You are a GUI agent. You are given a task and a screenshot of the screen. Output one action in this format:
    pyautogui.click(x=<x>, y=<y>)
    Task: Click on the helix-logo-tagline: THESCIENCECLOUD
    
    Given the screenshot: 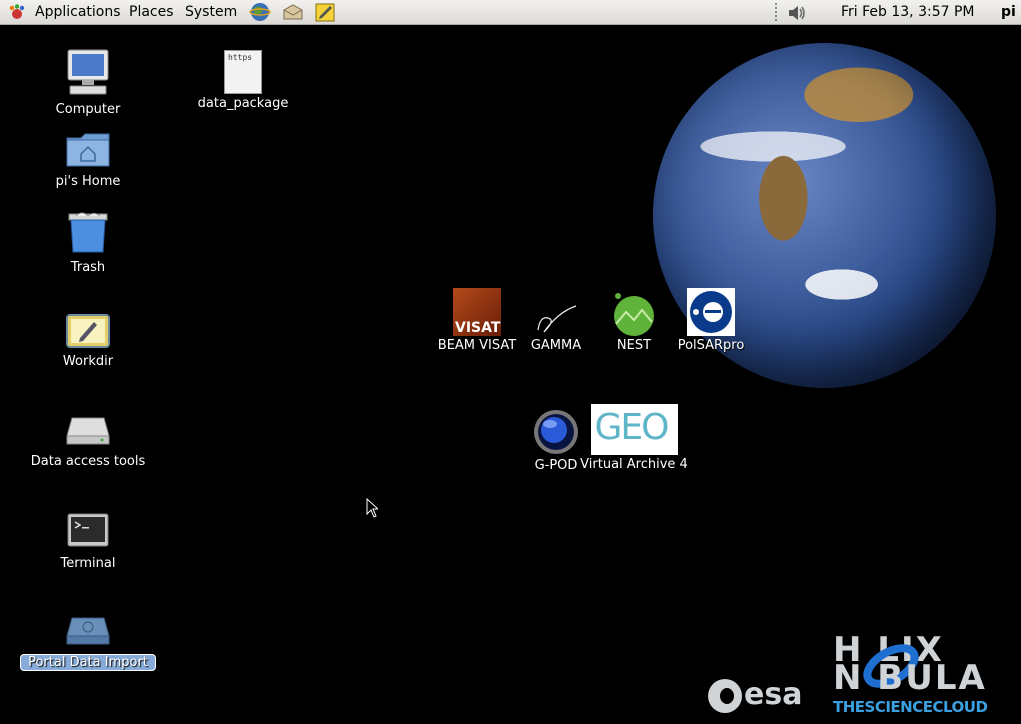 What is the action you would take?
    pyautogui.click(x=910, y=707)
    